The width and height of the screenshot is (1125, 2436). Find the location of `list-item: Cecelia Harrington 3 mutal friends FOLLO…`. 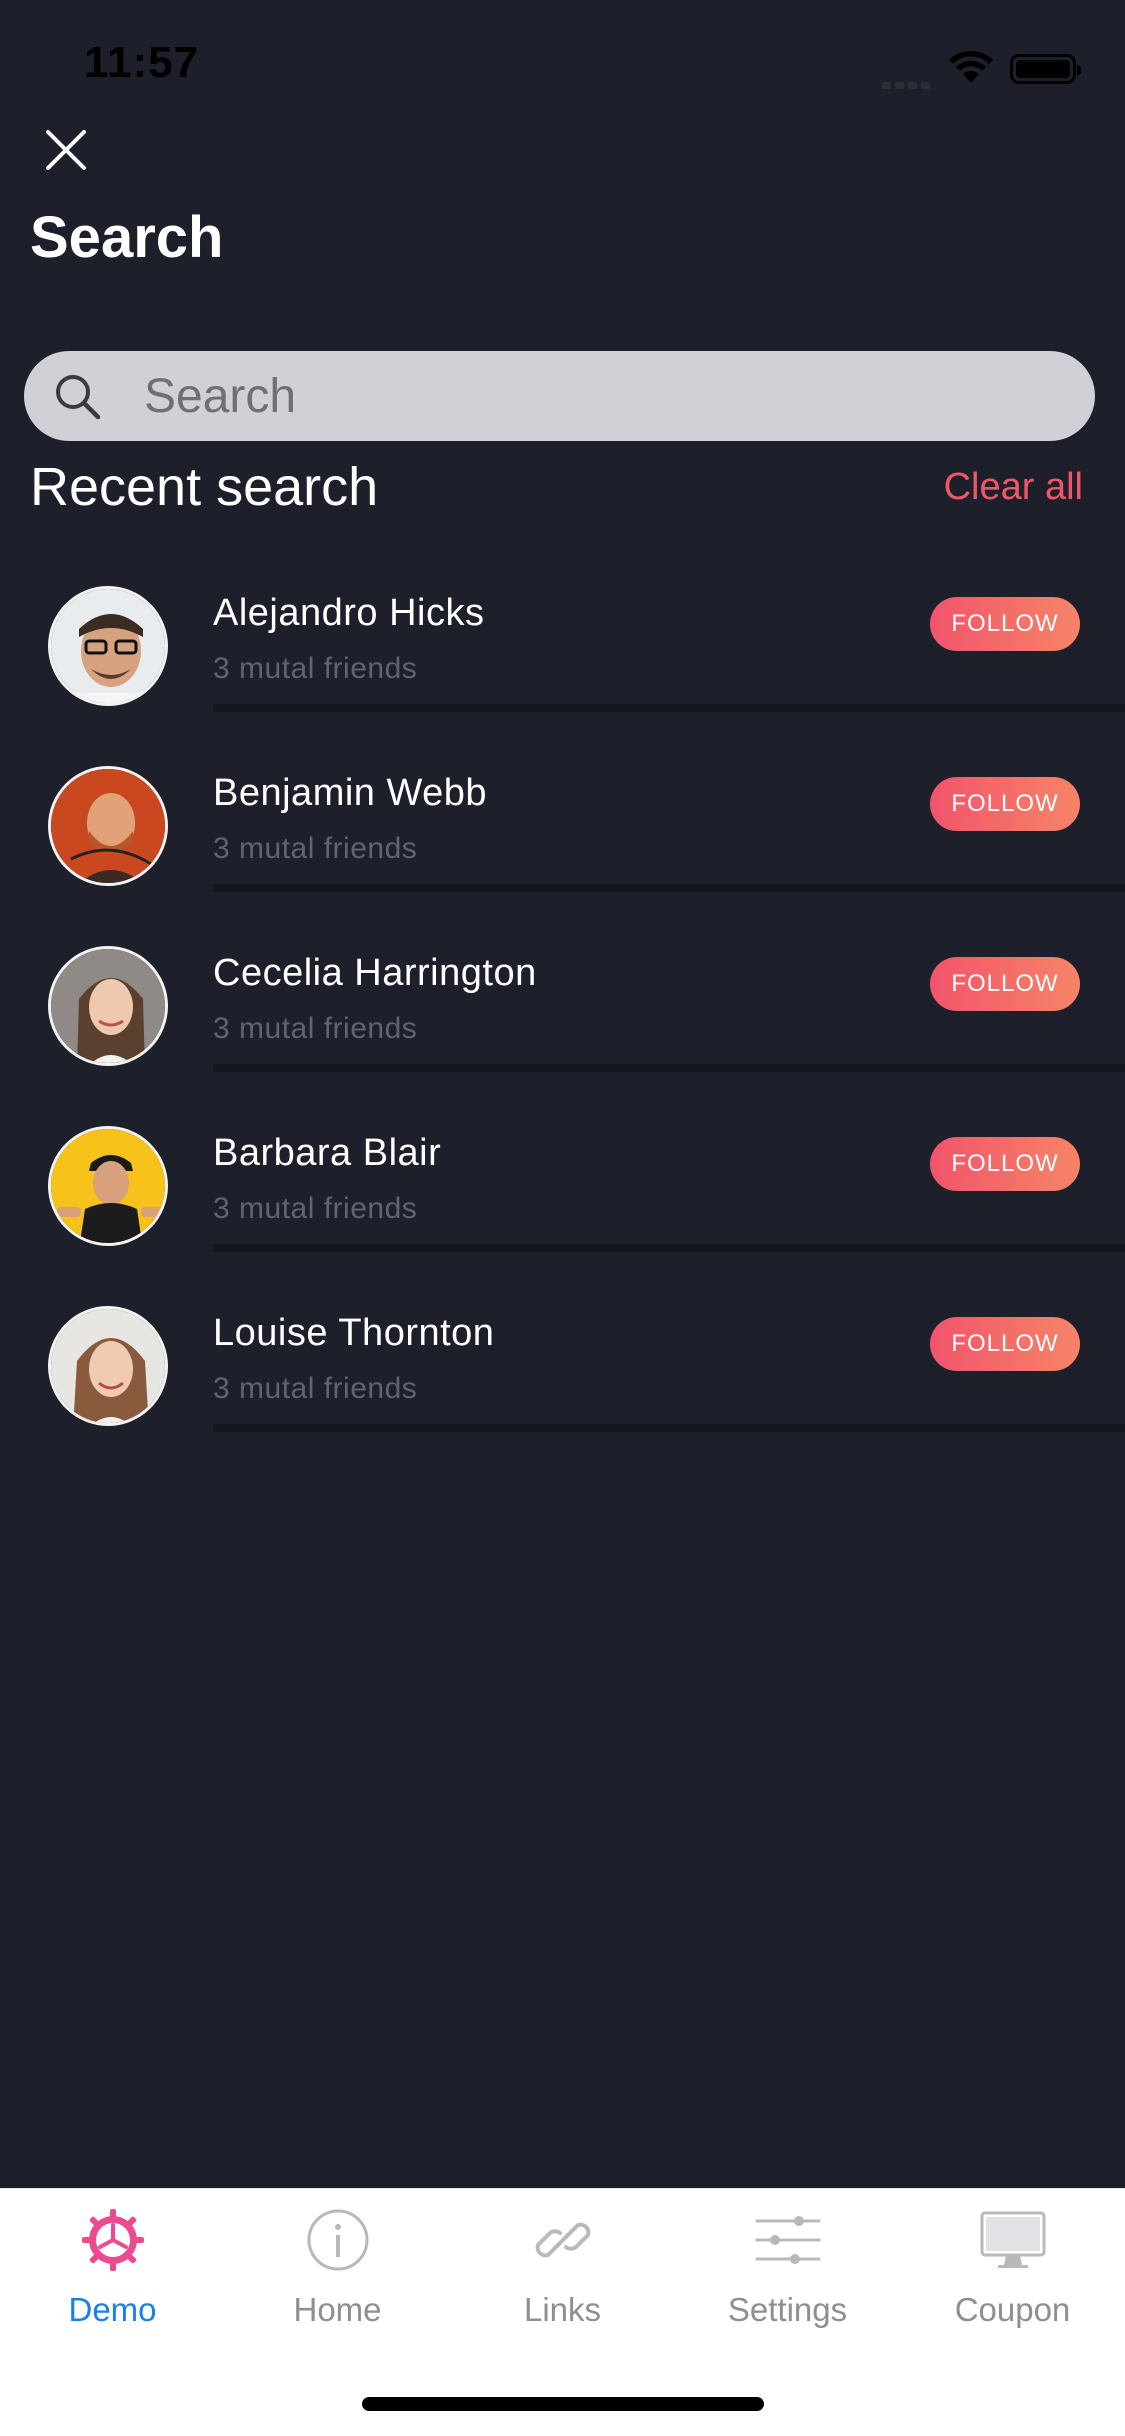

list-item: Cecelia Harrington 3 mutal friends FOLLO… is located at coordinates (562, 1014).